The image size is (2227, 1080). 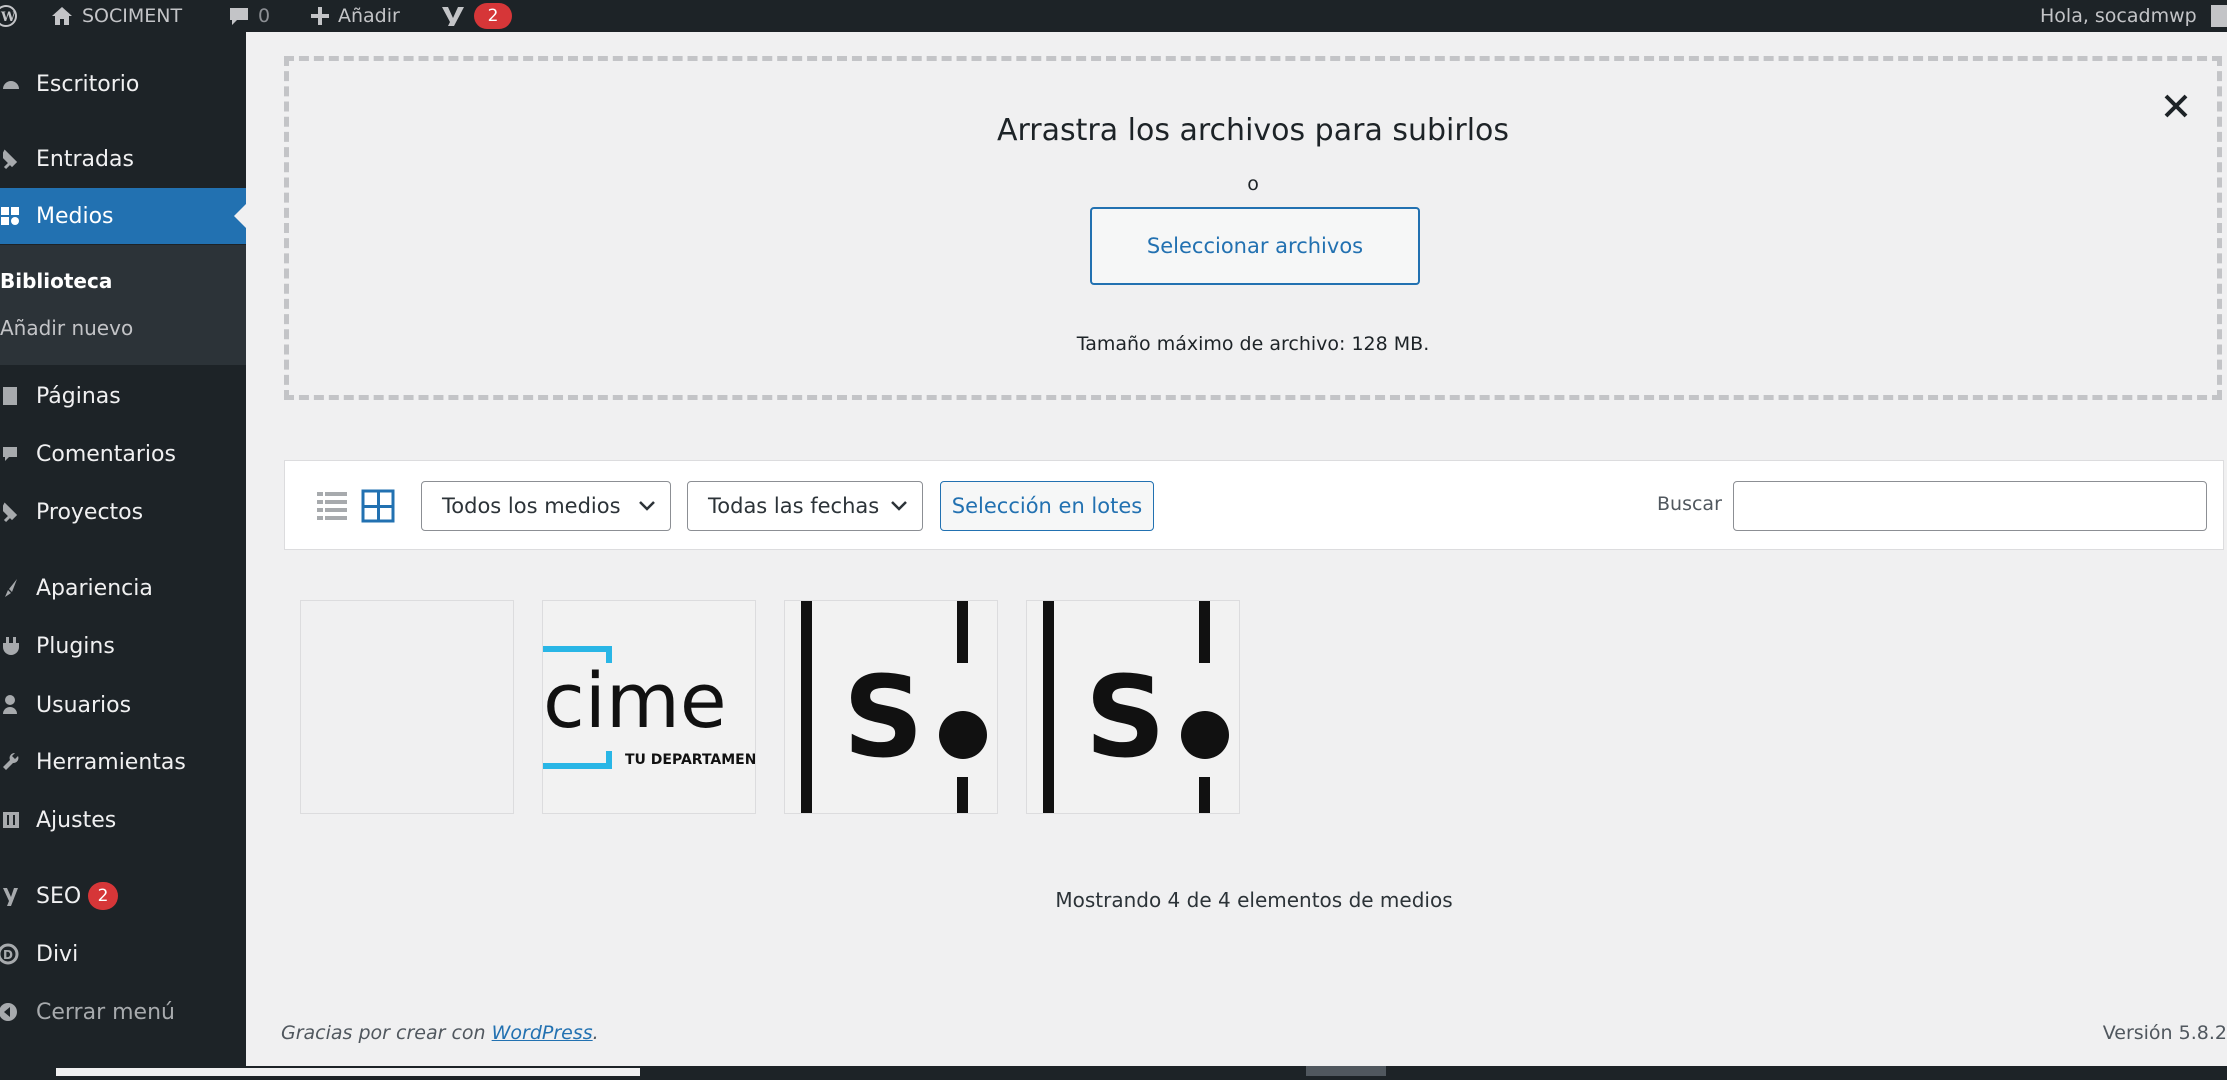 I want to click on greeting: Hola, socadmwp, so click(x=2118, y=16).